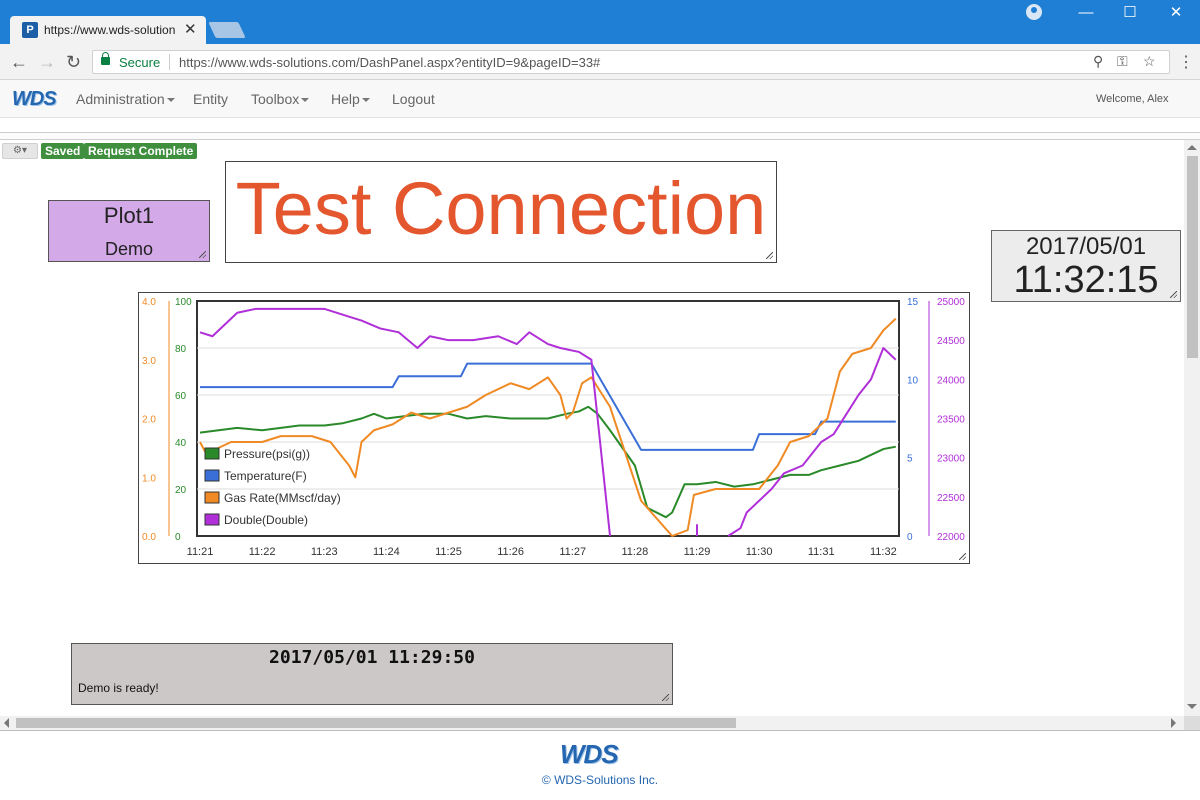 This screenshot has width=1200, height=800. What do you see at coordinates (19, 62) in the screenshot?
I see `back-icon: ←` at bounding box center [19, 62].